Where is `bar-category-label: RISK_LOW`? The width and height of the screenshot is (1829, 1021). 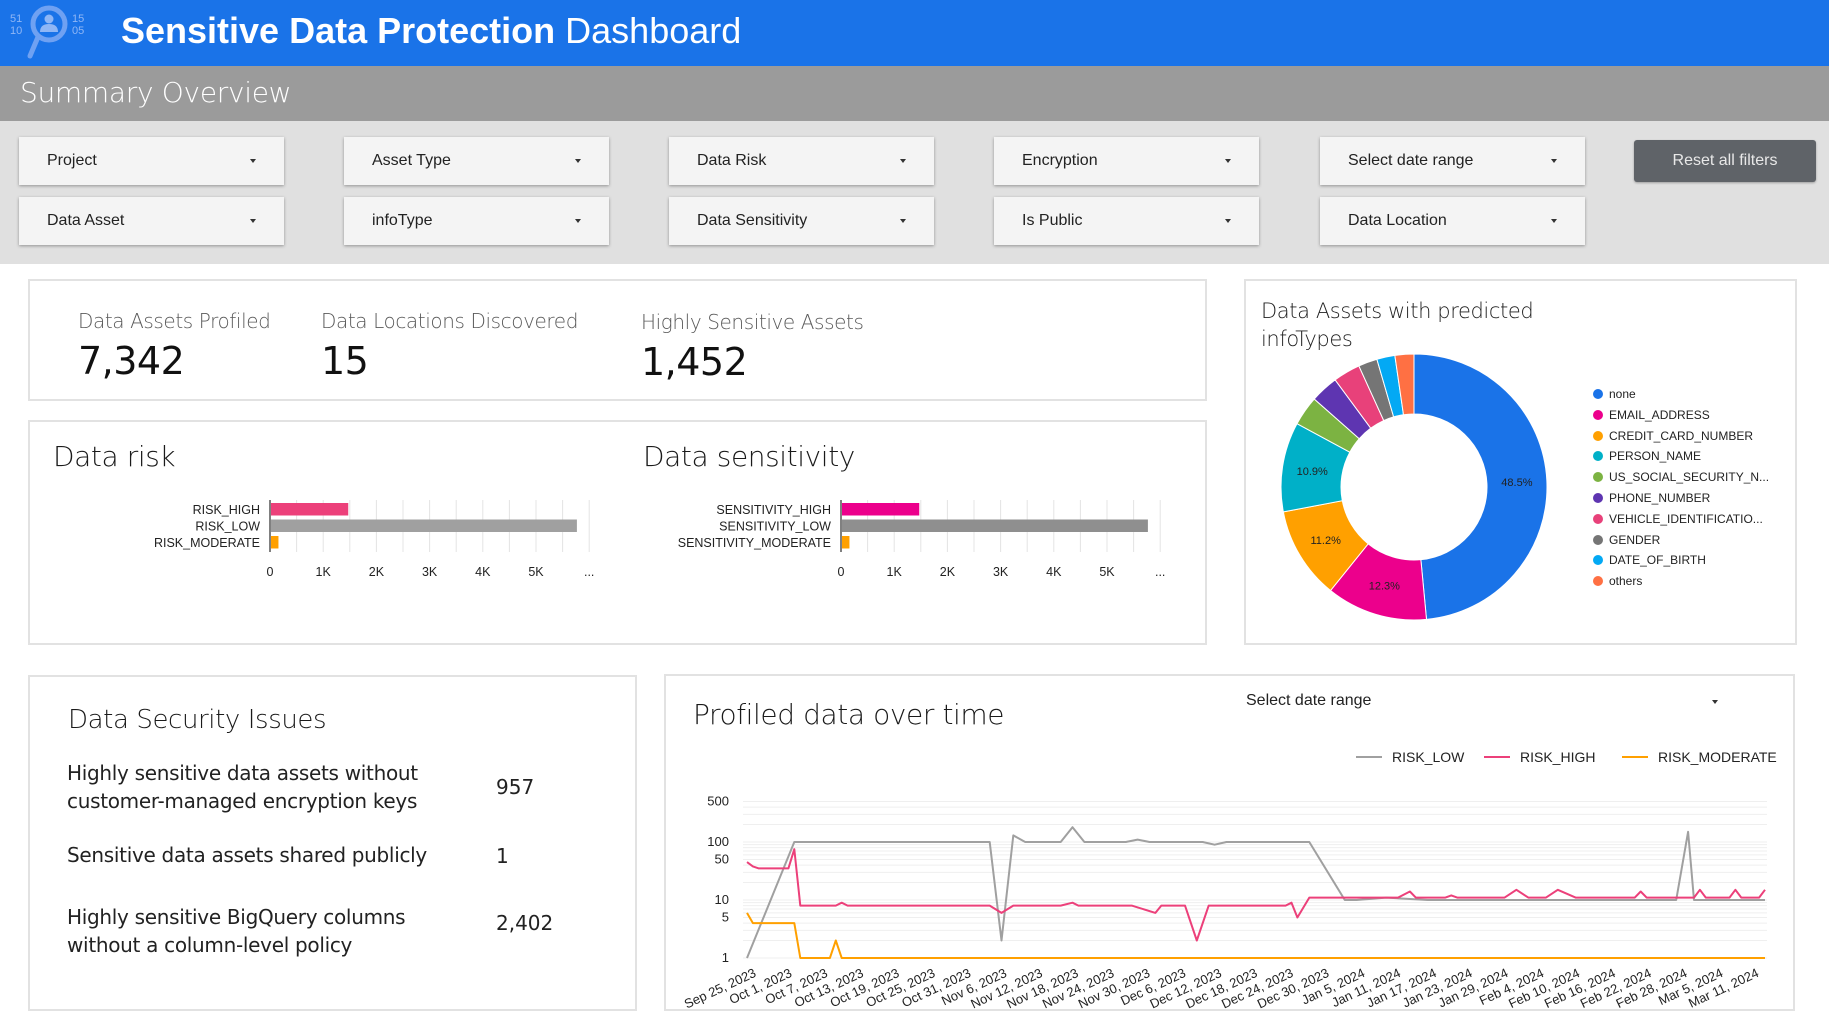 bar-category-label: RISK_LOW is located at coordinates (227, 527).